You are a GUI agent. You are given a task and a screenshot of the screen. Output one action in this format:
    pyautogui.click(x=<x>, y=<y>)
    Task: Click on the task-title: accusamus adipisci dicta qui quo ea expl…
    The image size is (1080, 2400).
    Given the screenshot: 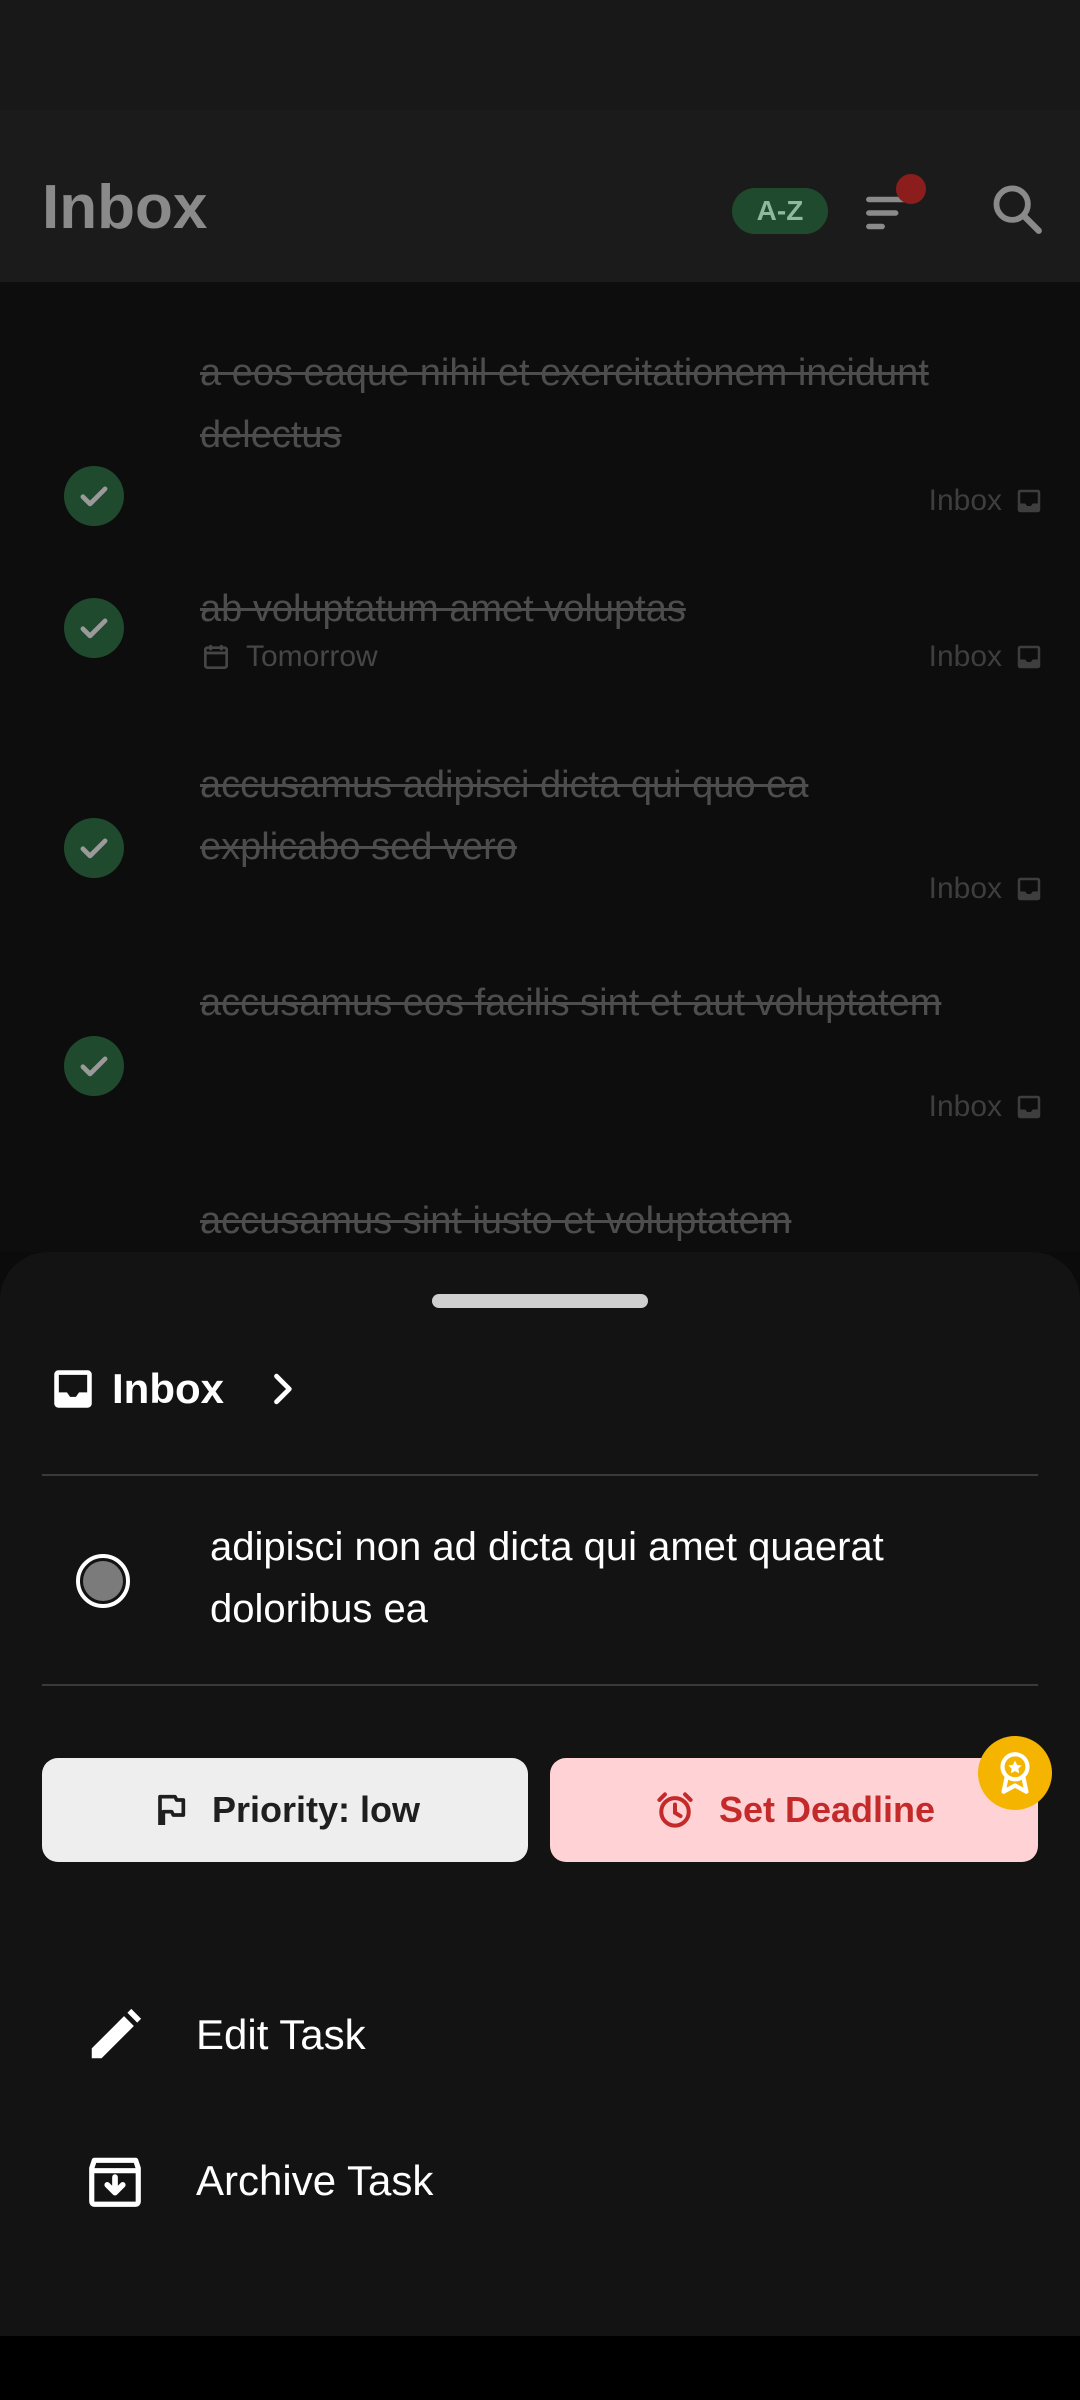 What is the action you would take?
    pyautogui.click(x=504, y=816)
    